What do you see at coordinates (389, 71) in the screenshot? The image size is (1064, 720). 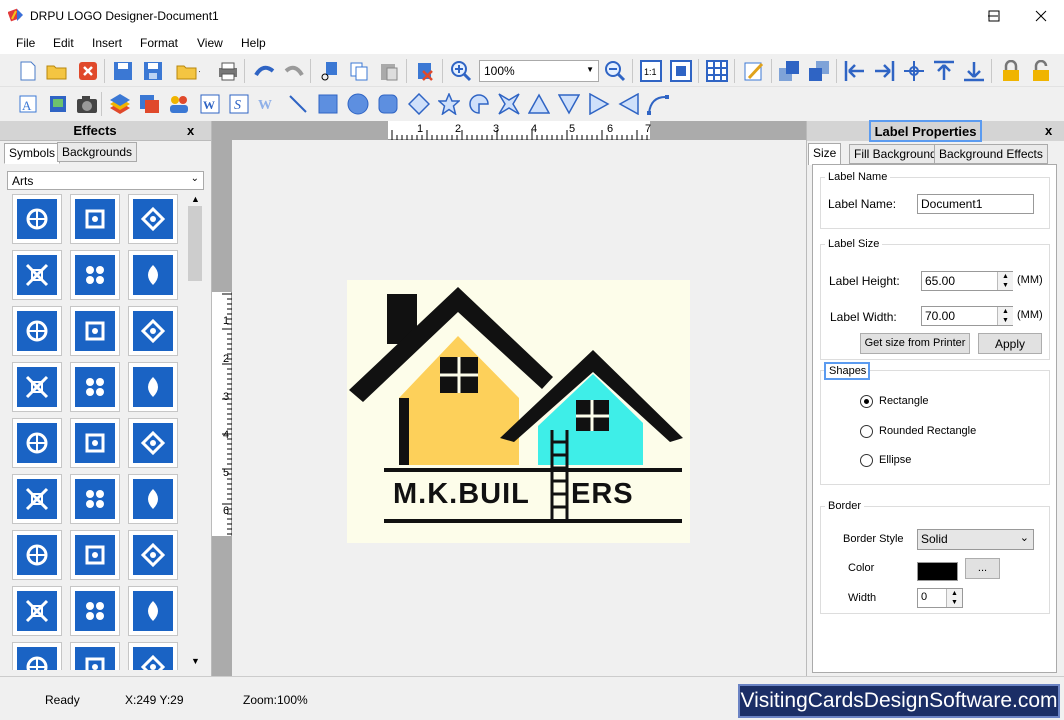 I see `paste-icon` at bounding box center [389, 71].